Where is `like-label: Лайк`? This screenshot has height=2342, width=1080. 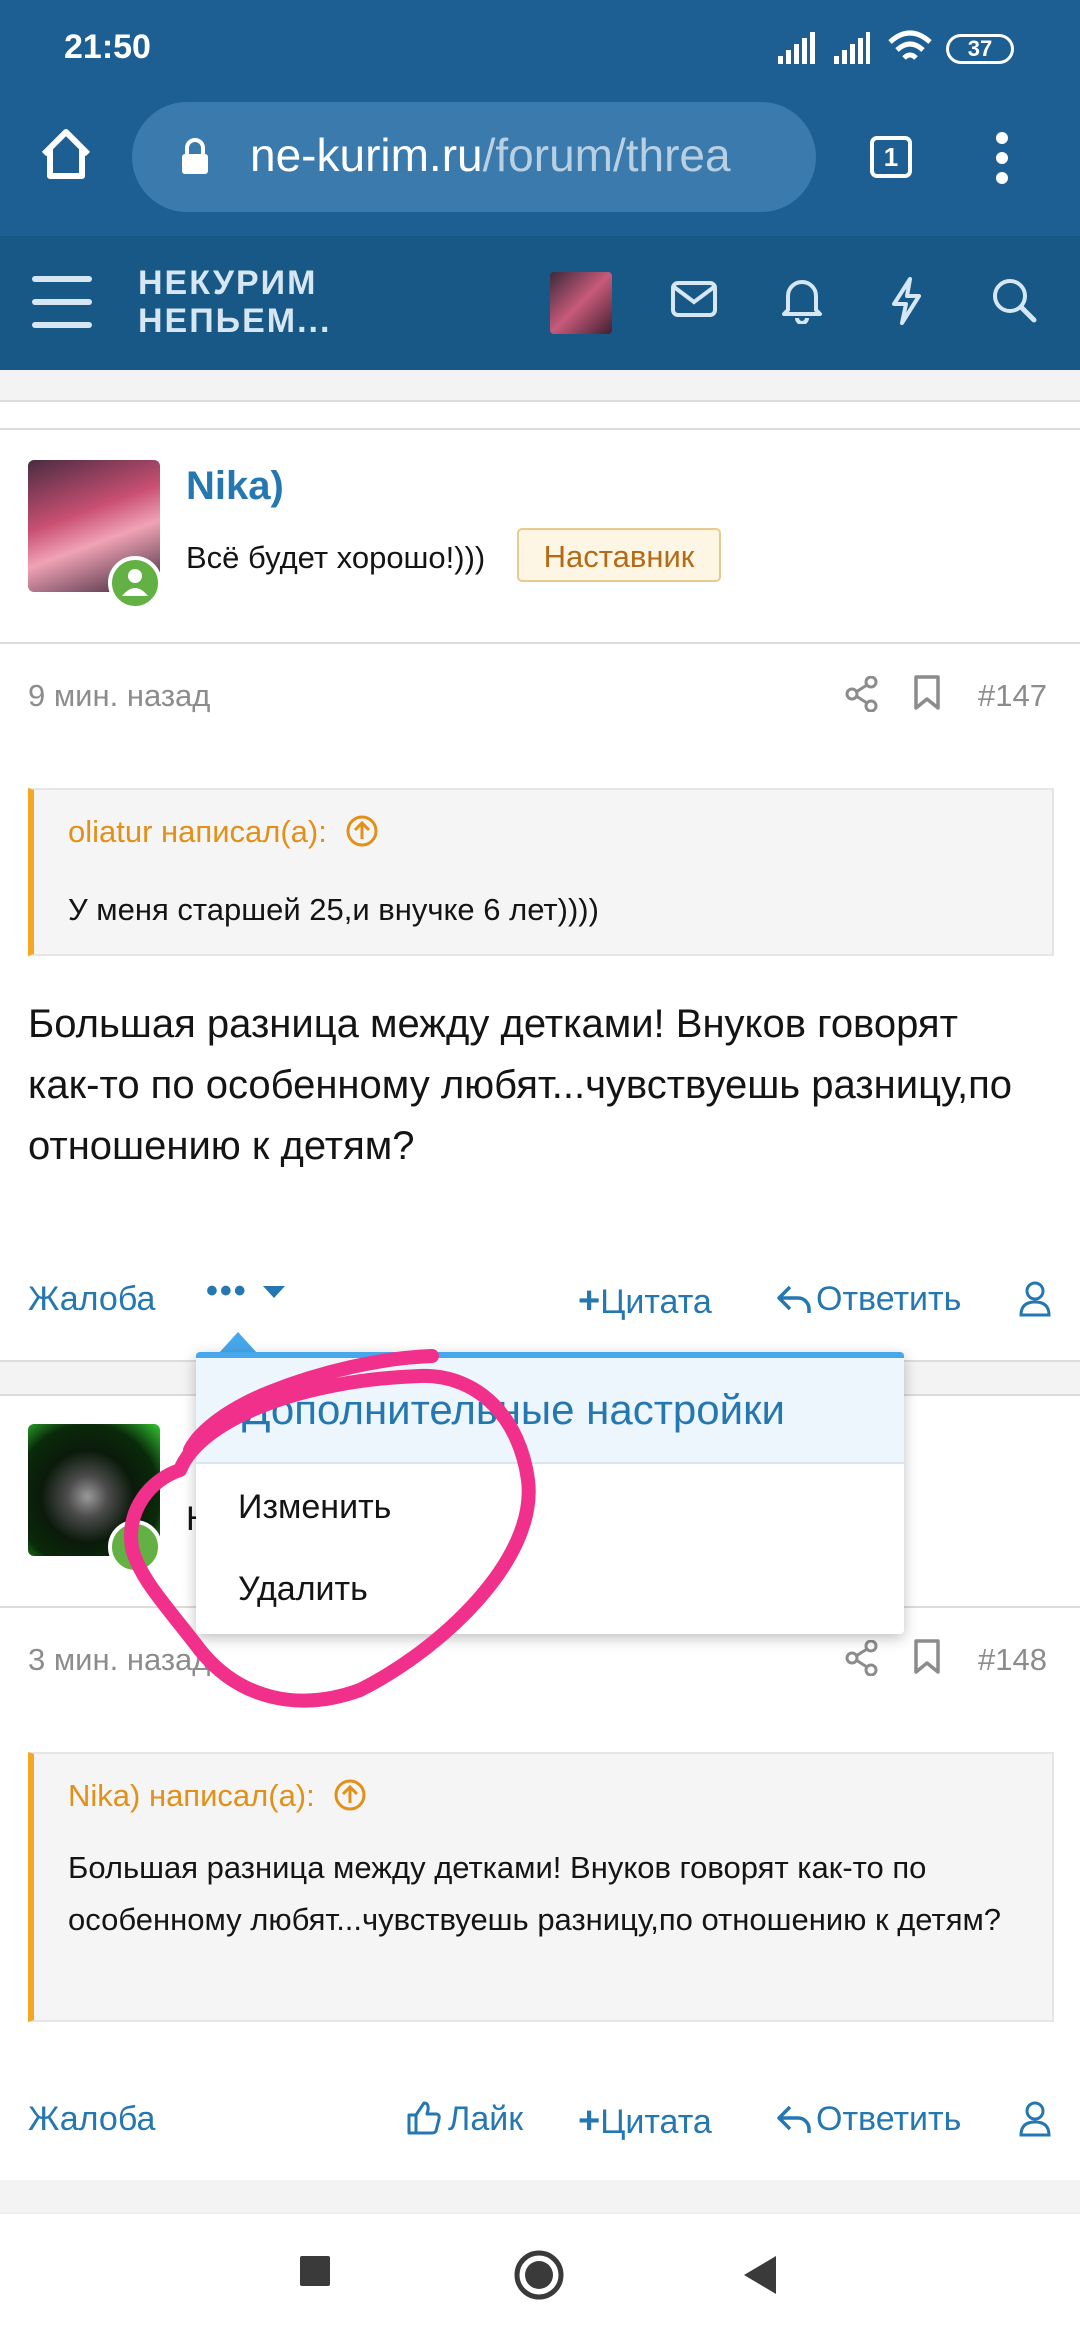
like-label: Лайк is located at coordinates (486, 2119).